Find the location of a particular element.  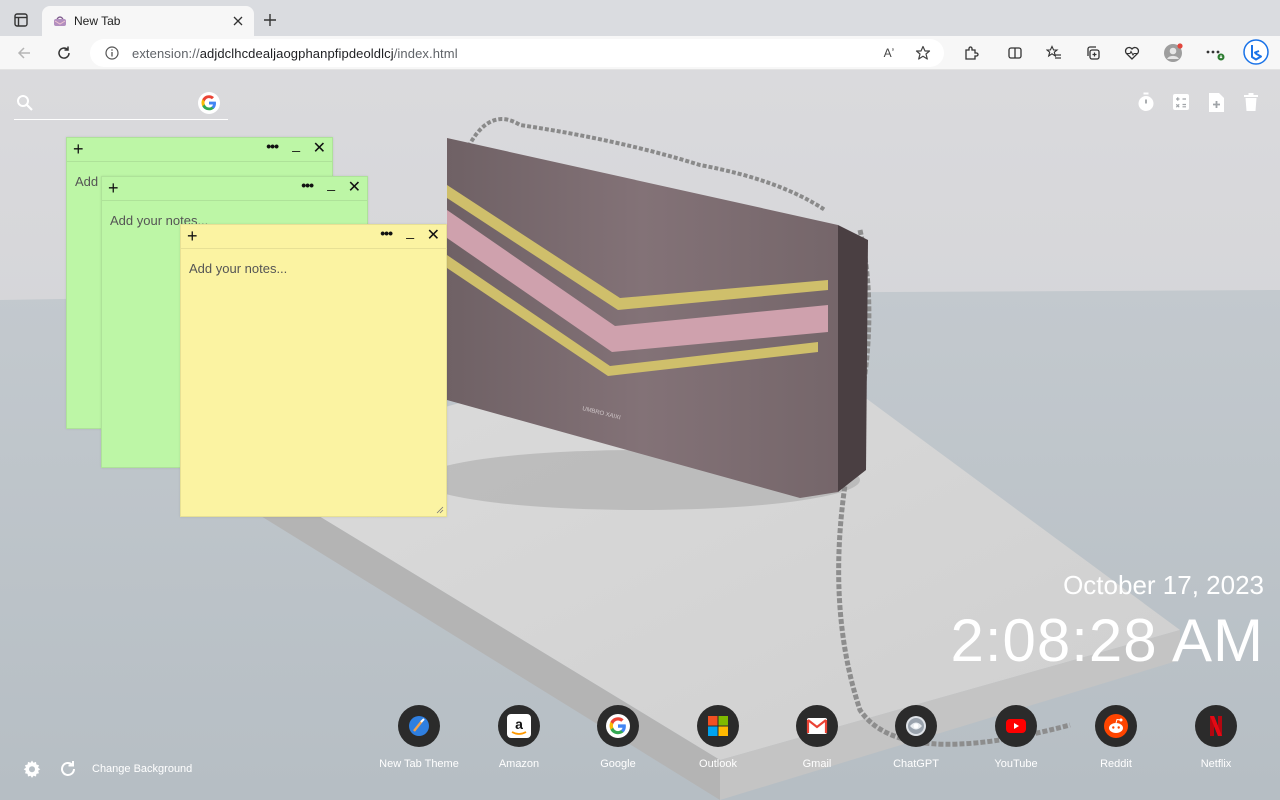

resize-handle-icon is located at coordinates (440, 510).